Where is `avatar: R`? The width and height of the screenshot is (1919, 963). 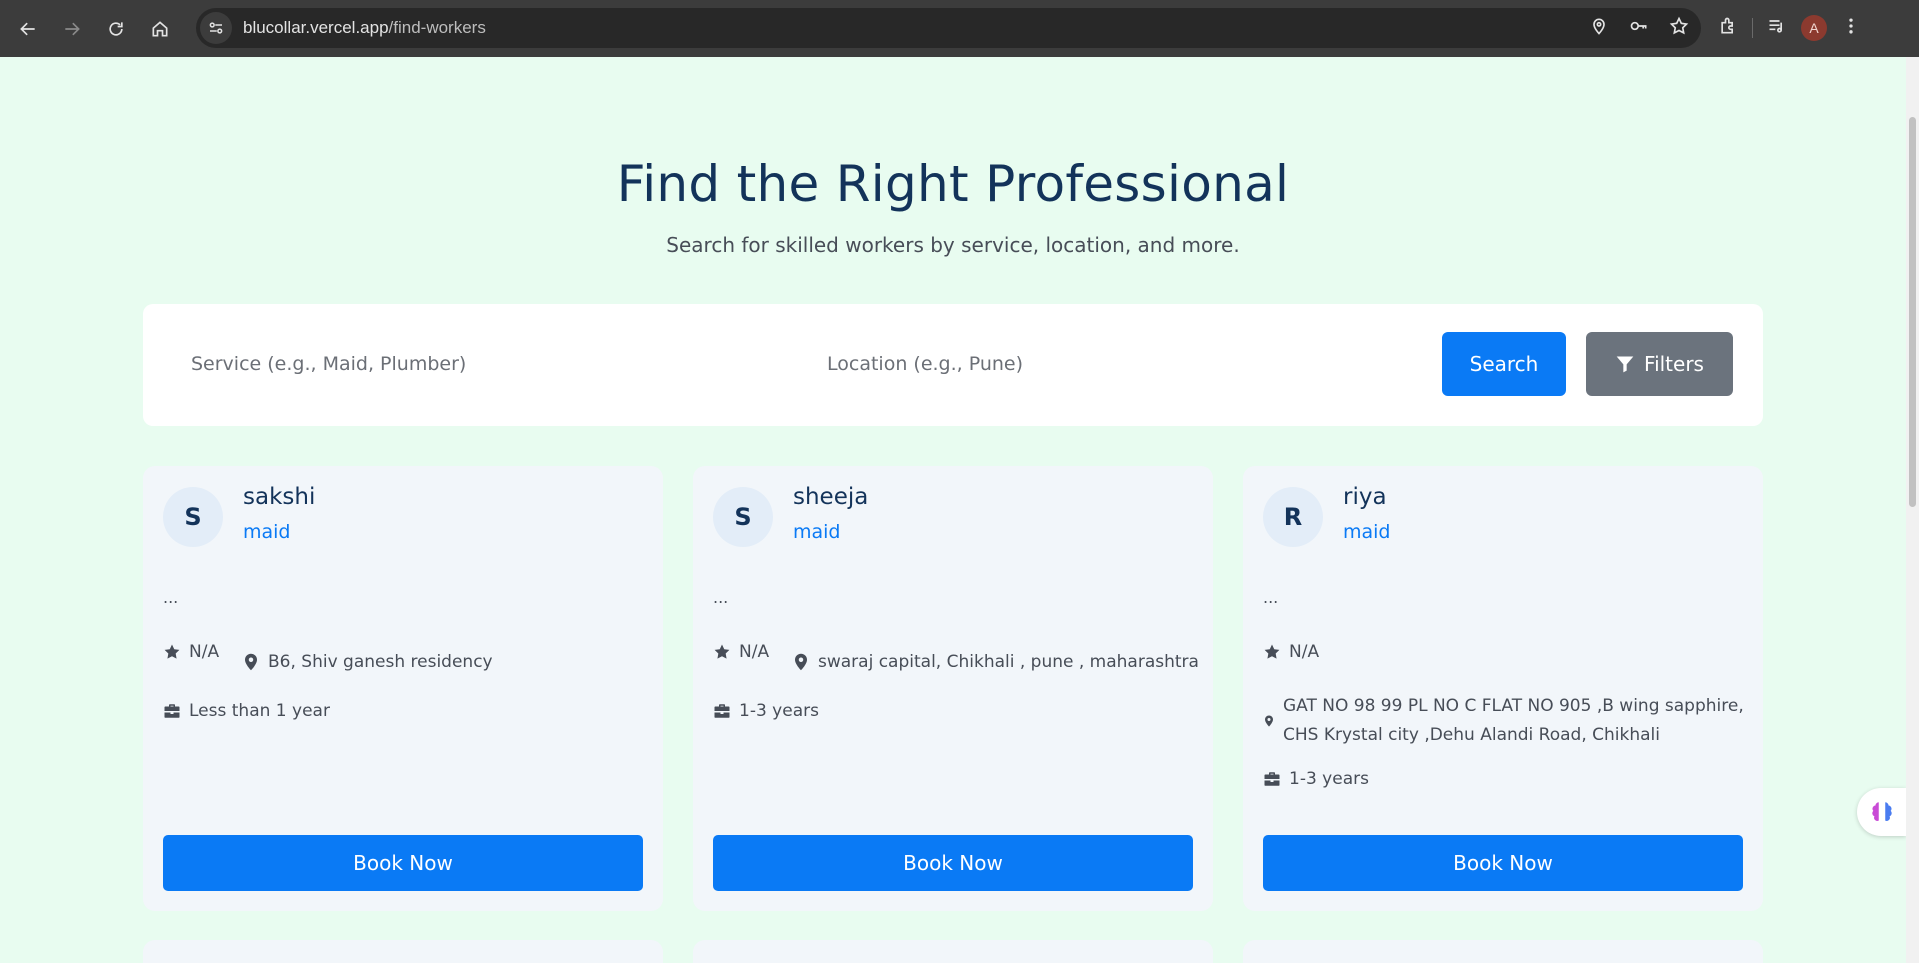
avatar: R is located at coordinates (1293, 517).